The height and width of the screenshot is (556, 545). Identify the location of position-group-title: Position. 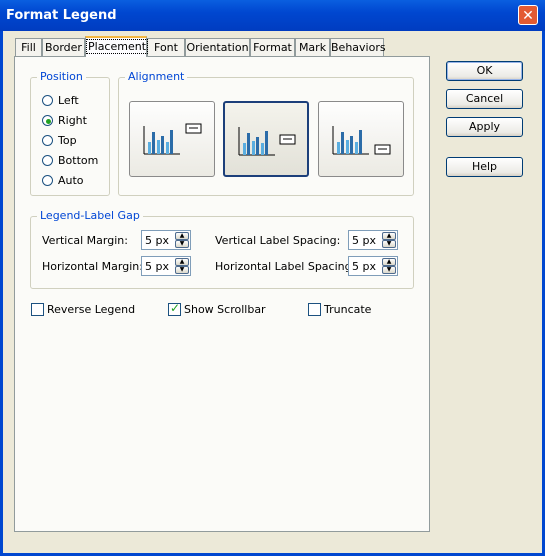
(61, 76).